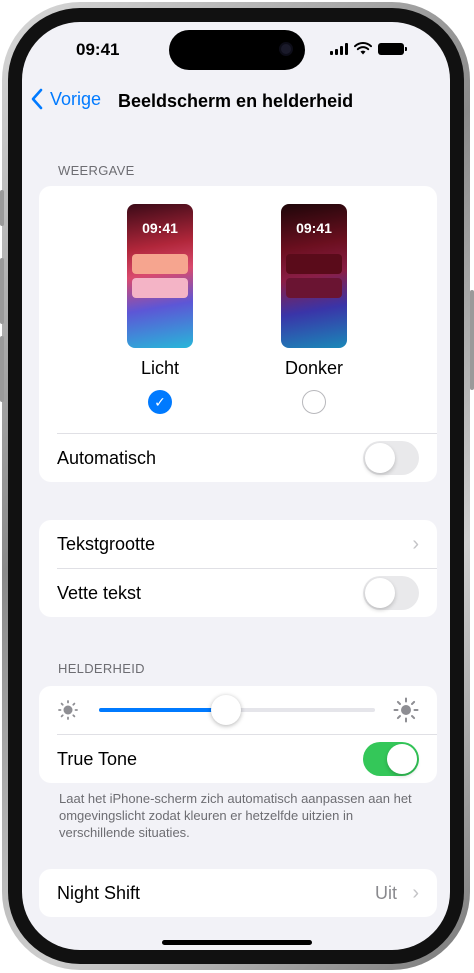 The height and width of the screenshot is (973, 474). I want to click on back-label: Vorige, so click(76, 98).